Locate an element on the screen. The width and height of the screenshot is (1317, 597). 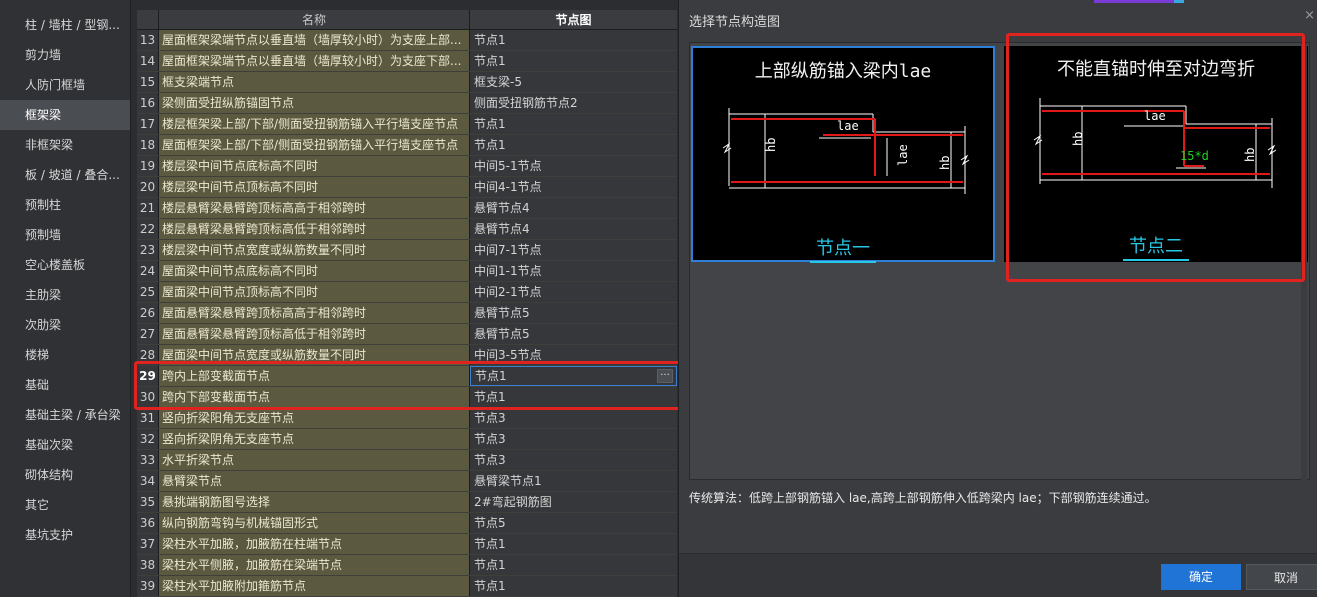
sidebar-item: 剪力墙 is located at coordinates (65, 55).